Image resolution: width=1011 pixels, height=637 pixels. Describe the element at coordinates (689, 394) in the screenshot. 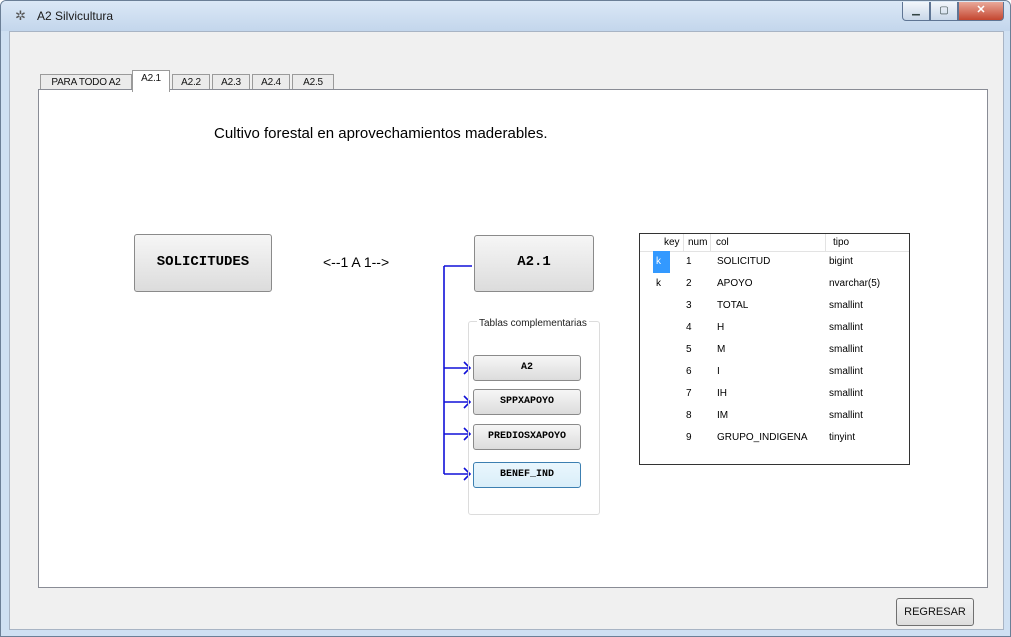

I see `cell-num: 7` at that location.